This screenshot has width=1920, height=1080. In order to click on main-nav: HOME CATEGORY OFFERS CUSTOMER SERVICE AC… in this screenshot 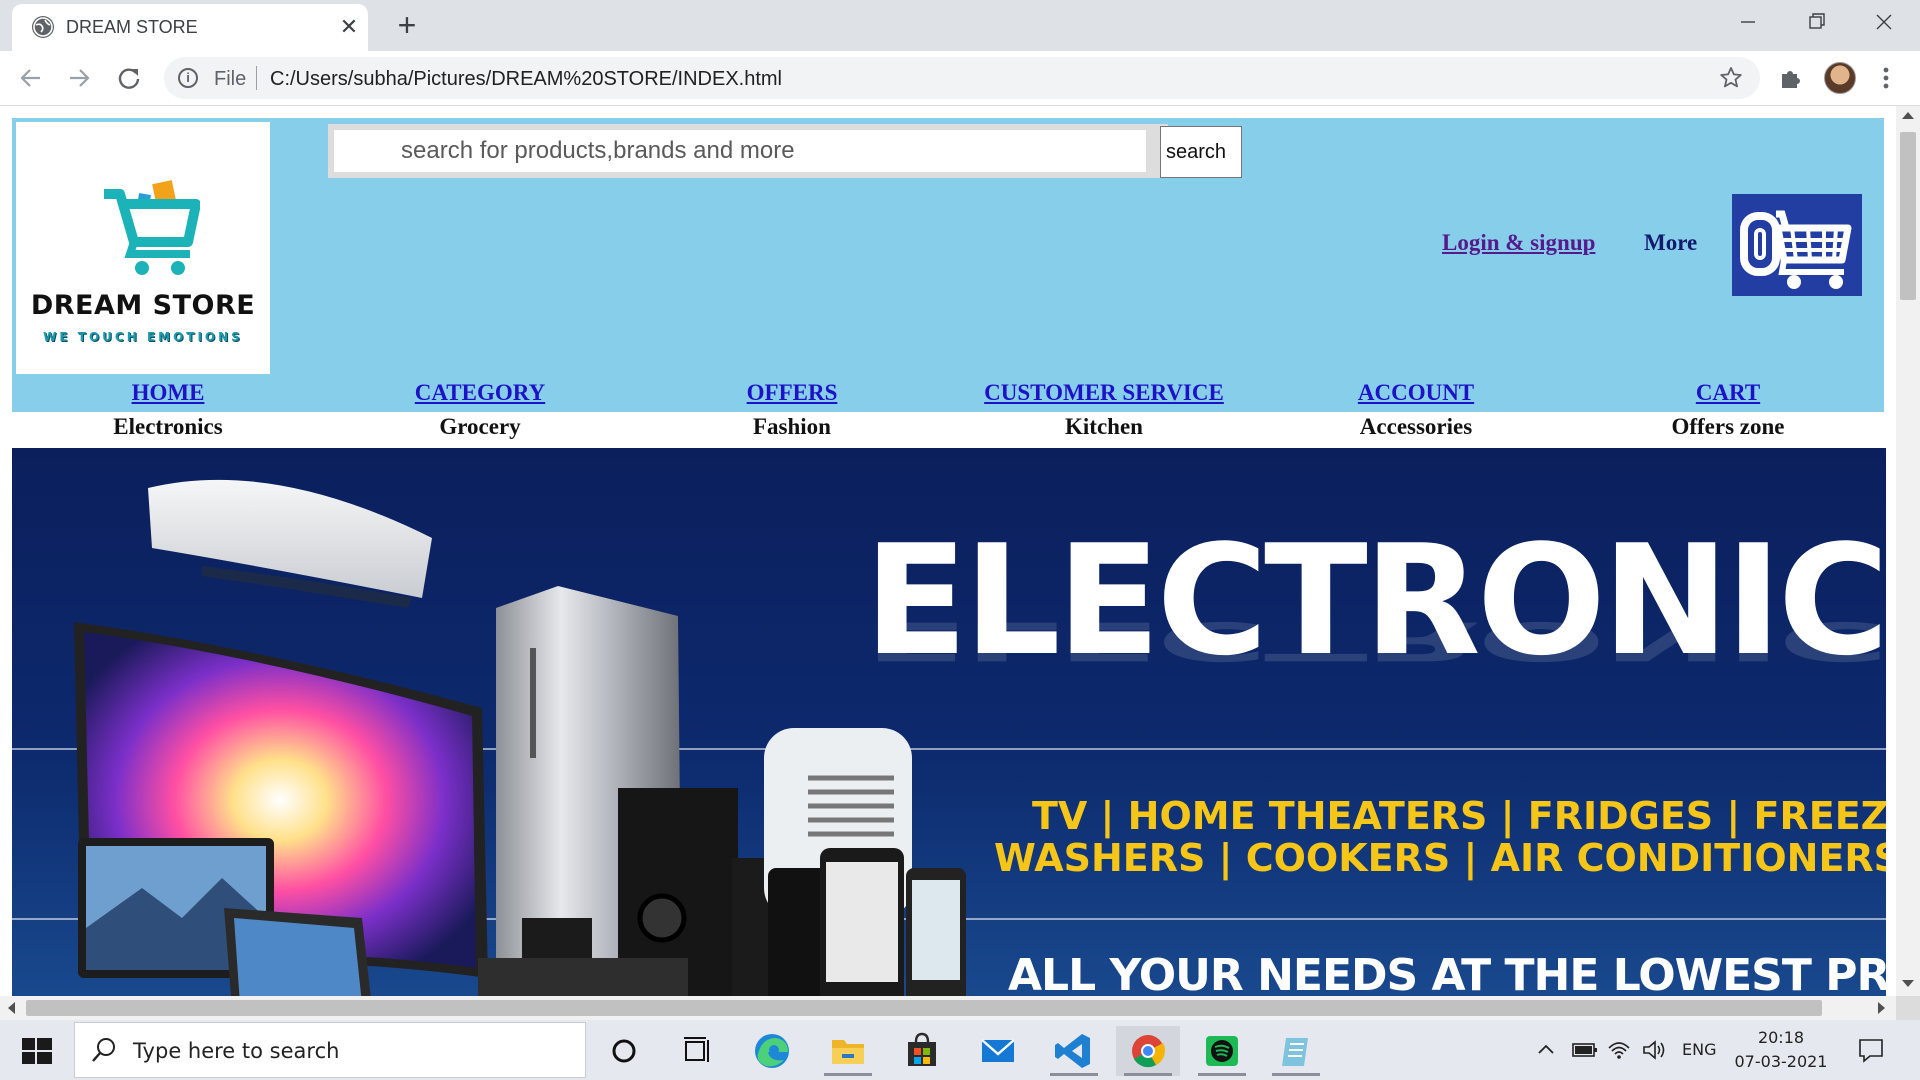, I will do `click(948, 396)`.